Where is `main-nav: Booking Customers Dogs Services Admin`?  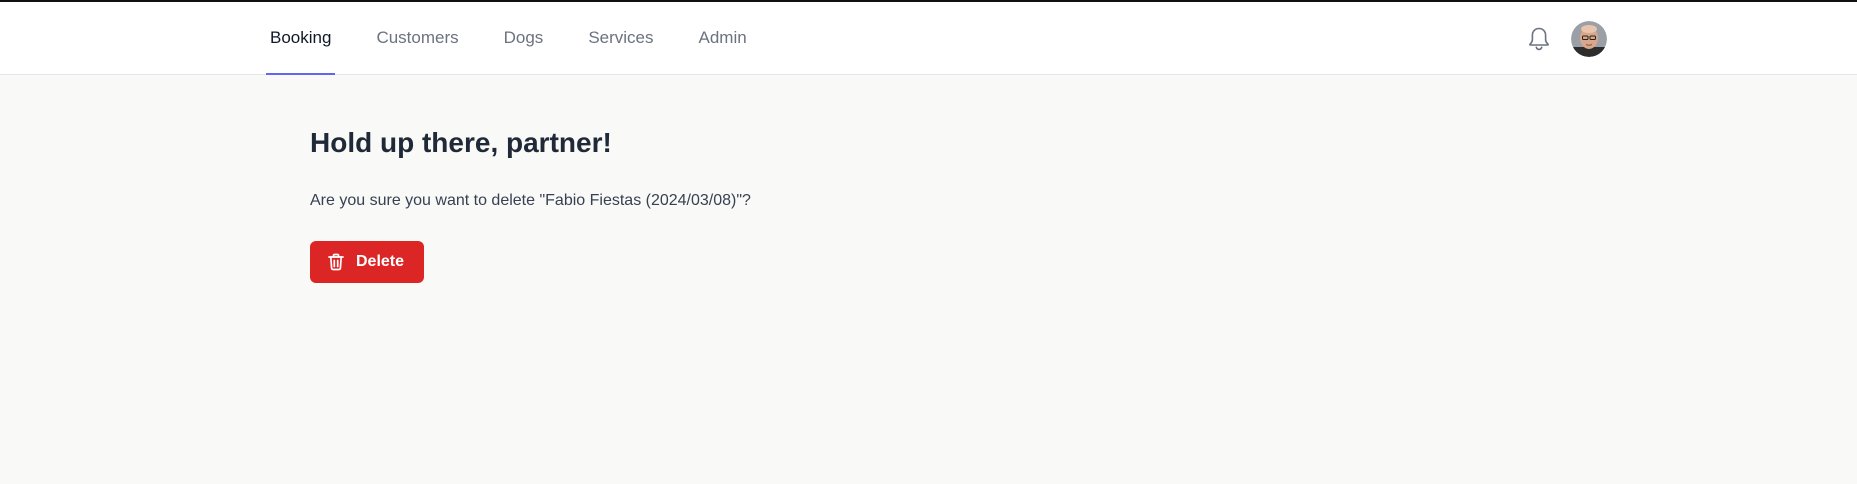 main-nav: Booking Customers Dogs Services Admin is located at coordinates (527, 38).